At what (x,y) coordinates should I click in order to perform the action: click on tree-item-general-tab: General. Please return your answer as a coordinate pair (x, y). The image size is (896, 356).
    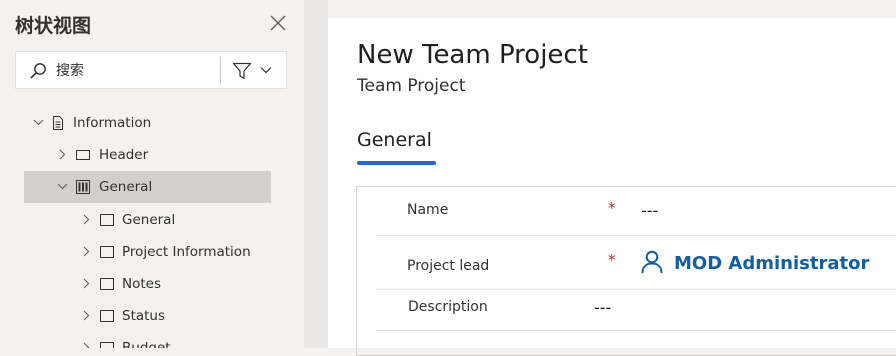
    Looking at the image, I should click on (147, 187).